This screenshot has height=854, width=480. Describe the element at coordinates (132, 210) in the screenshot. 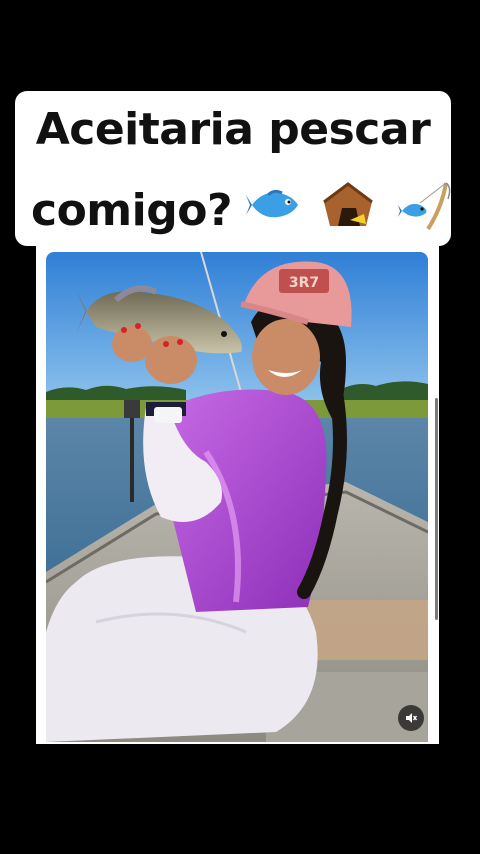

I see `caption-line-2-text: comigo?` at that location.